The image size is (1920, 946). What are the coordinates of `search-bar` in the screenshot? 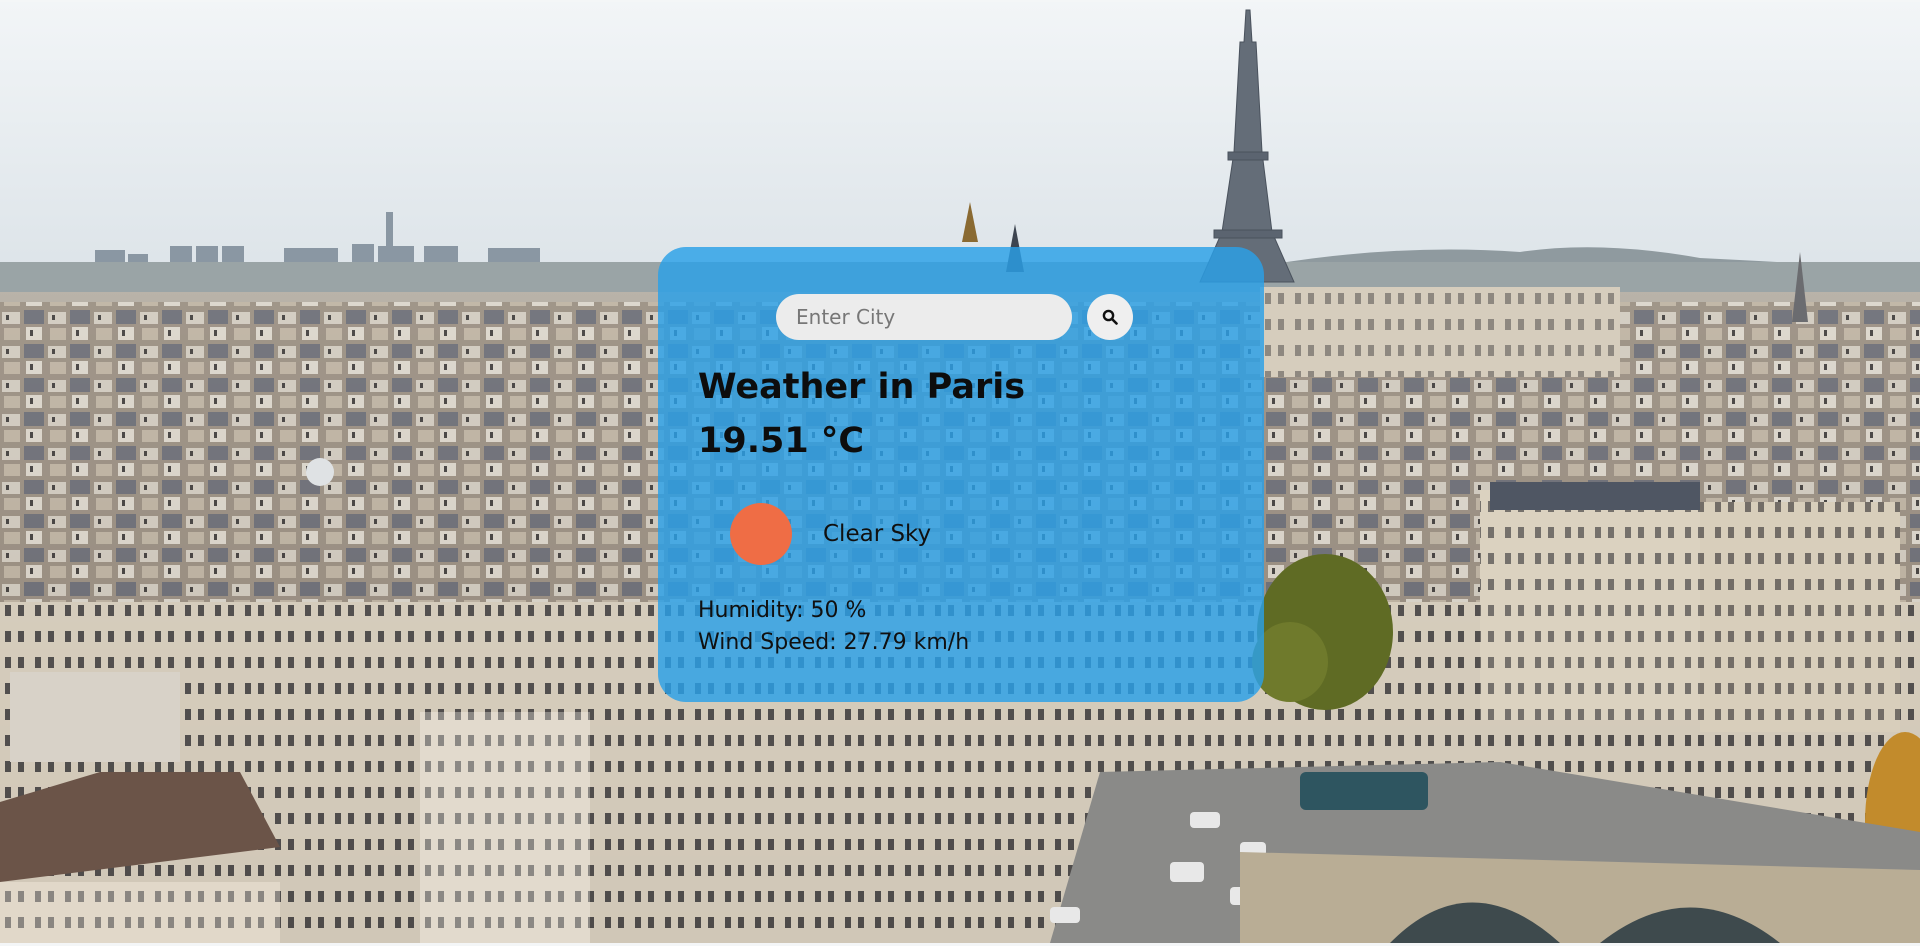 It's located at (954, 317).